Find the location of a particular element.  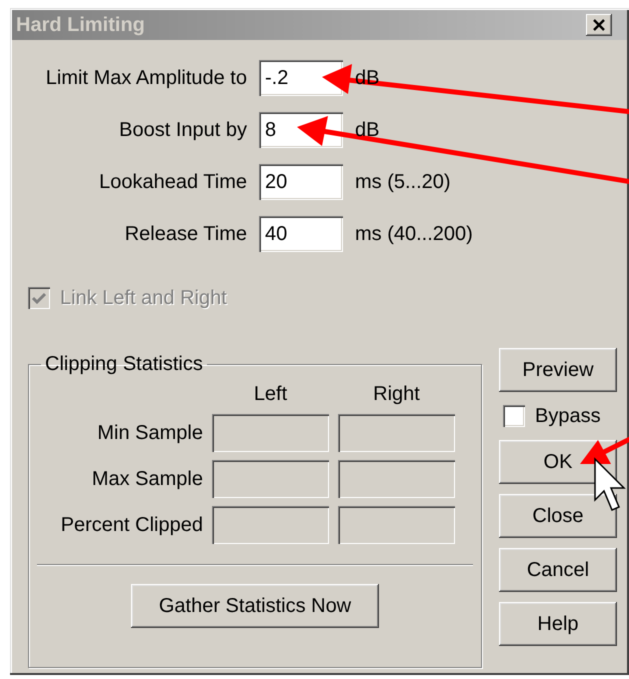

checkbox is located at coordinates (514, 416).